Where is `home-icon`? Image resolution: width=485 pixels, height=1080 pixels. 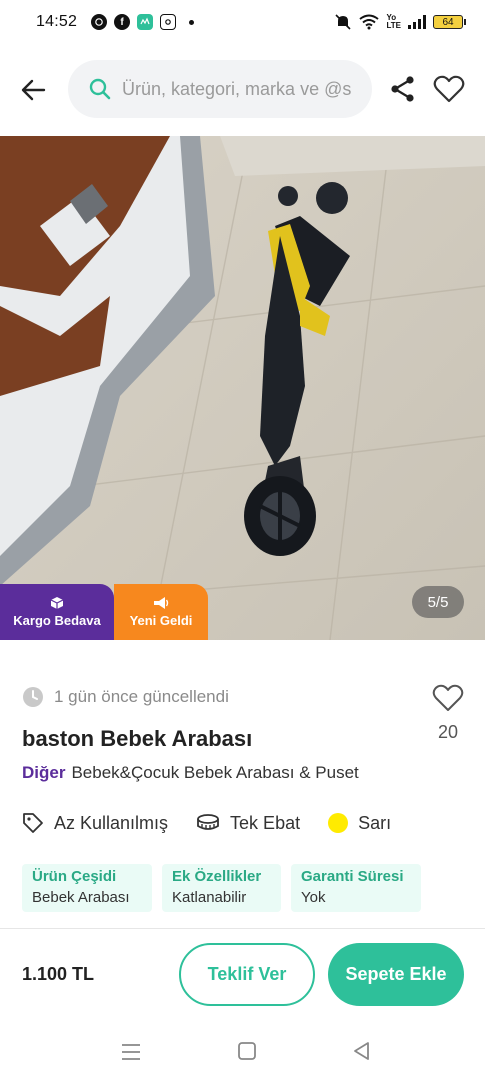 home-icon is located at coordinates (247, 1051).